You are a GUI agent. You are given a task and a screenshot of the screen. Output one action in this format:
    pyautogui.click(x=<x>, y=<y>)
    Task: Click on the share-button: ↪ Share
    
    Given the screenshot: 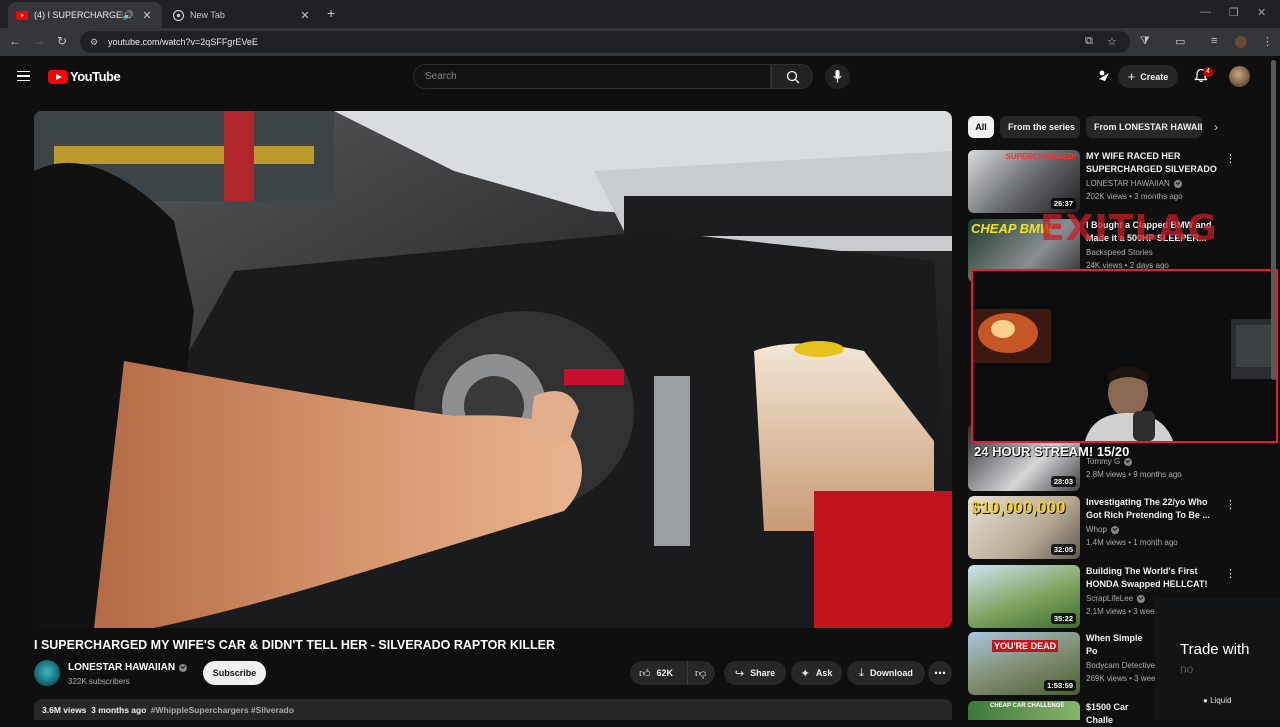 What is the action you would take?
    pyautogui.click(x=755, y=673)
    